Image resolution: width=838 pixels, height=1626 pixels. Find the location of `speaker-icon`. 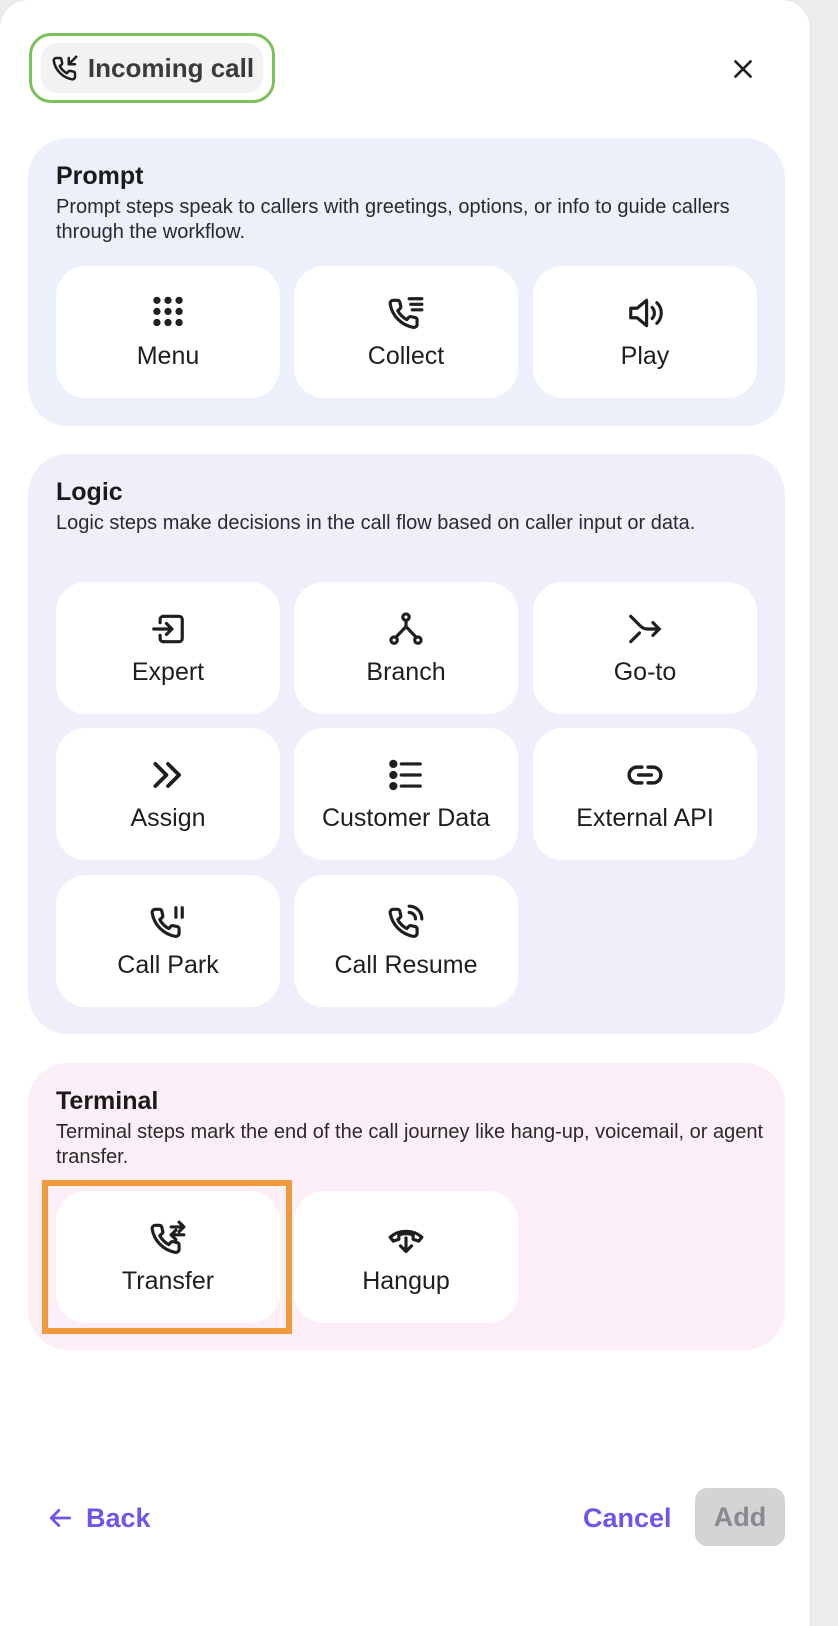

speaker-icon is located at coordinates (646, 312).